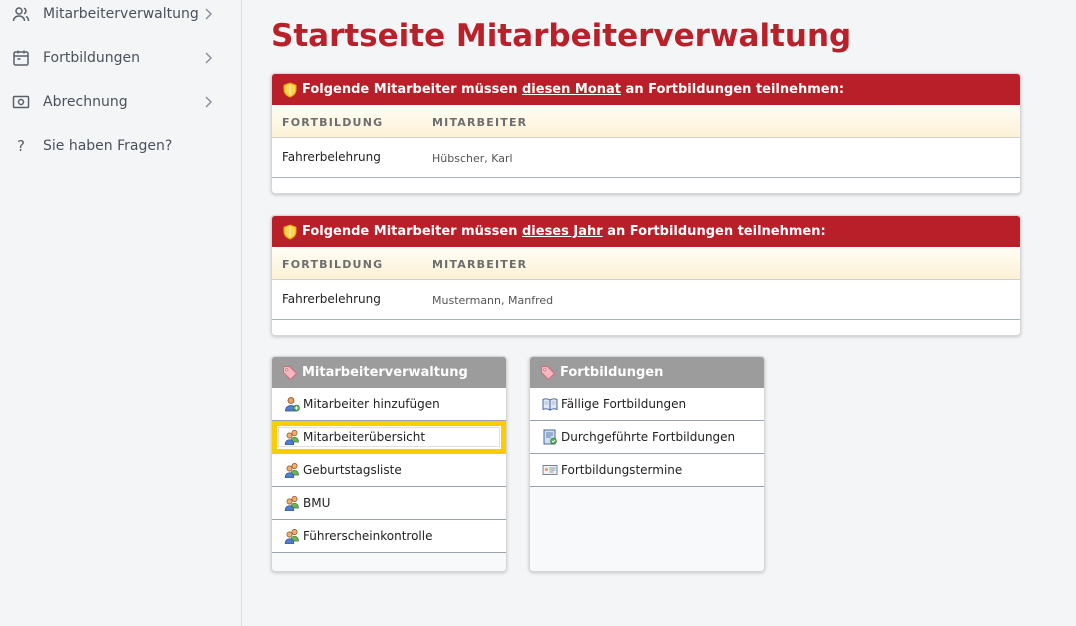 This screenshot has height=626, width=1076. I want to click on page-title: Startseite Mitarbeiterverwaltung, so click(561, 36).